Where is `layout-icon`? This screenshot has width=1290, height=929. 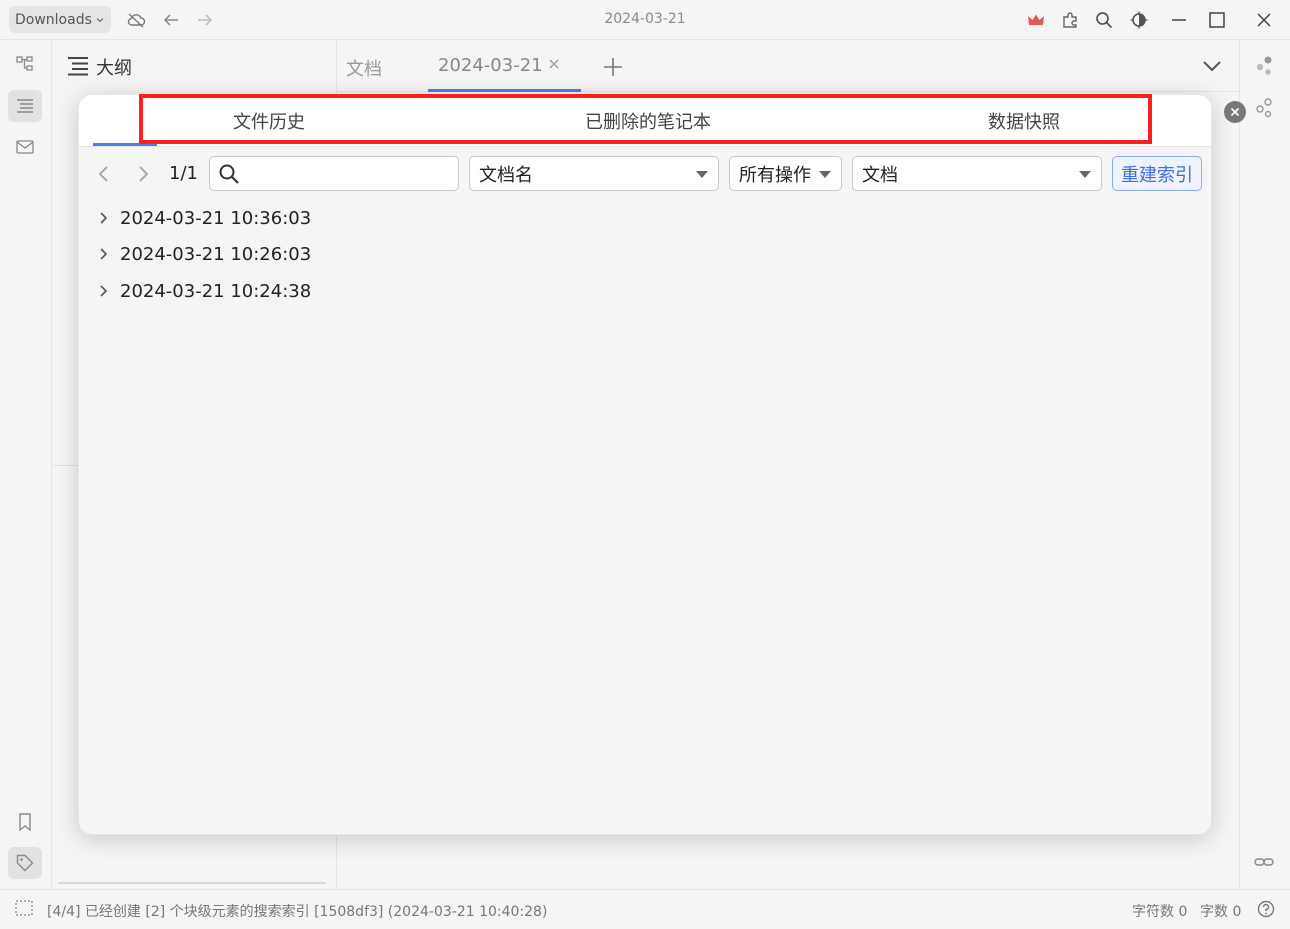
layout-icon is located at coordinates (24, 908).